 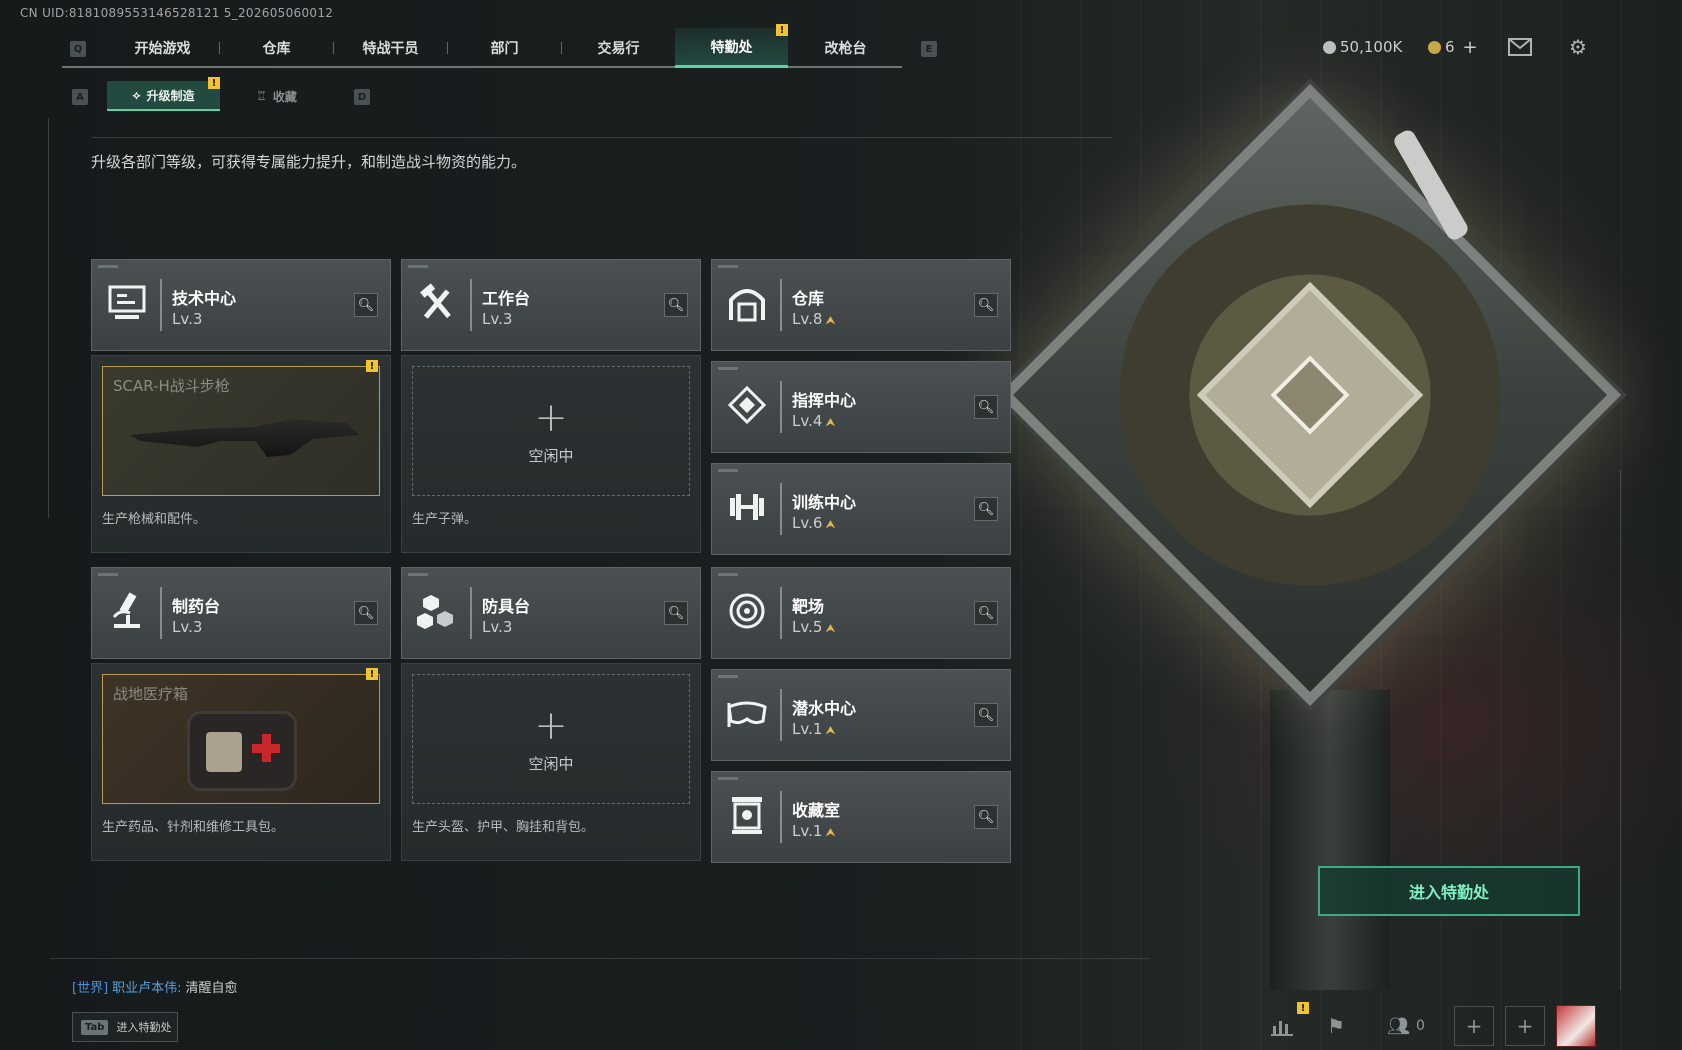 What do you see at coordinates (241, 613) in the screenshot?
I see `dept-card-pharmacy: 制药台 Lv.3 🔍︎` at bounding box center [241, 613].